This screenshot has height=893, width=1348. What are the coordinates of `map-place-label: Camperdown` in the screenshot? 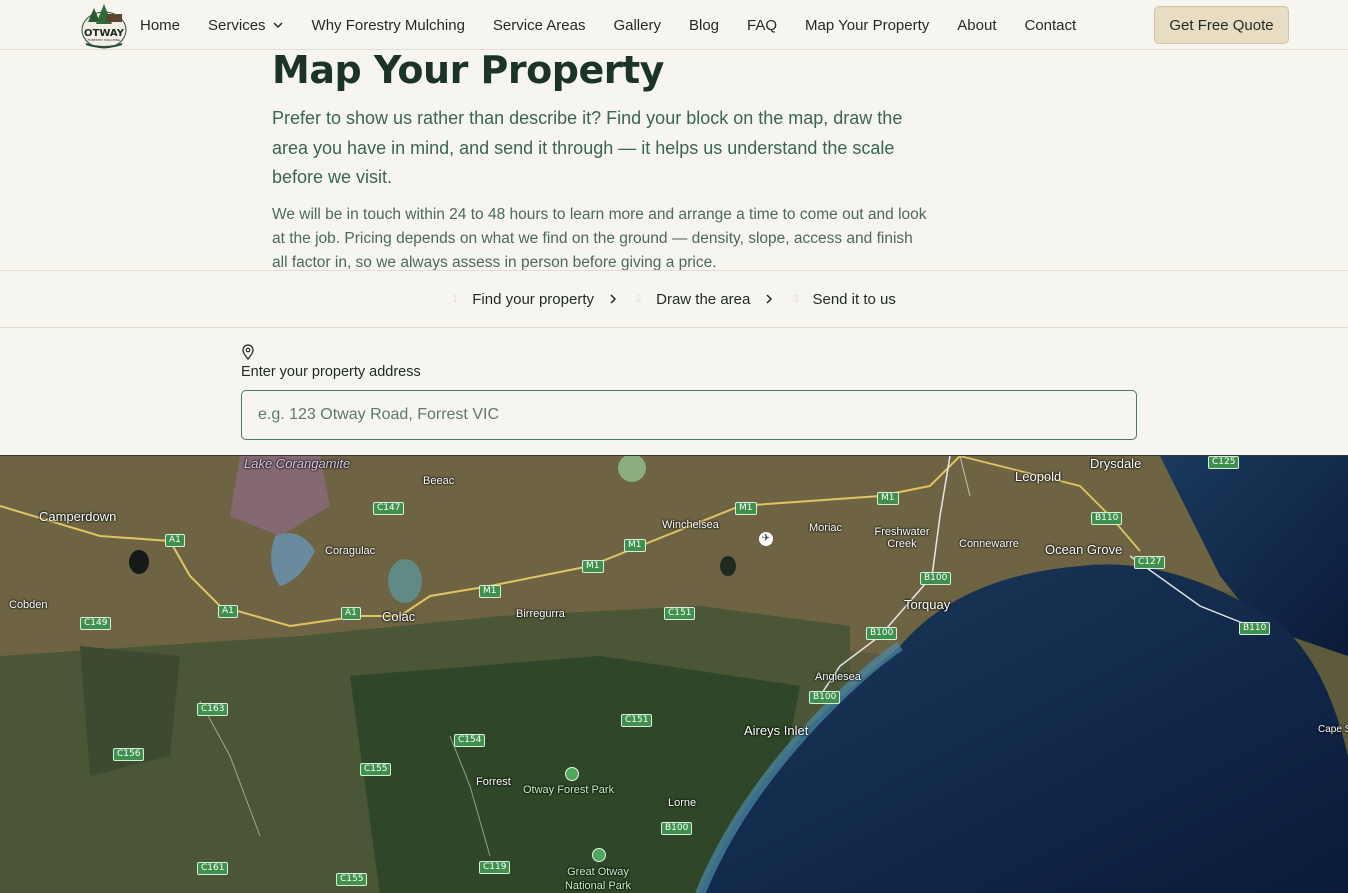 It's located at (78, 516).